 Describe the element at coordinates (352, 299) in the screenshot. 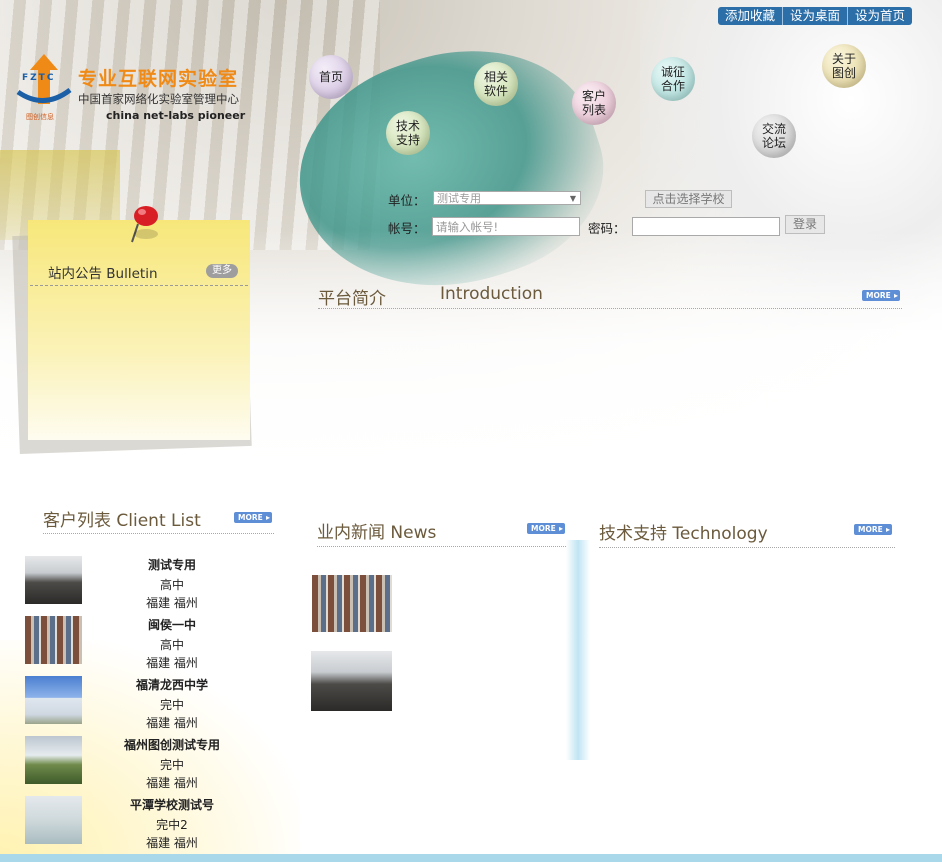

I see `intro-title-cn: 平台简介` at that location.